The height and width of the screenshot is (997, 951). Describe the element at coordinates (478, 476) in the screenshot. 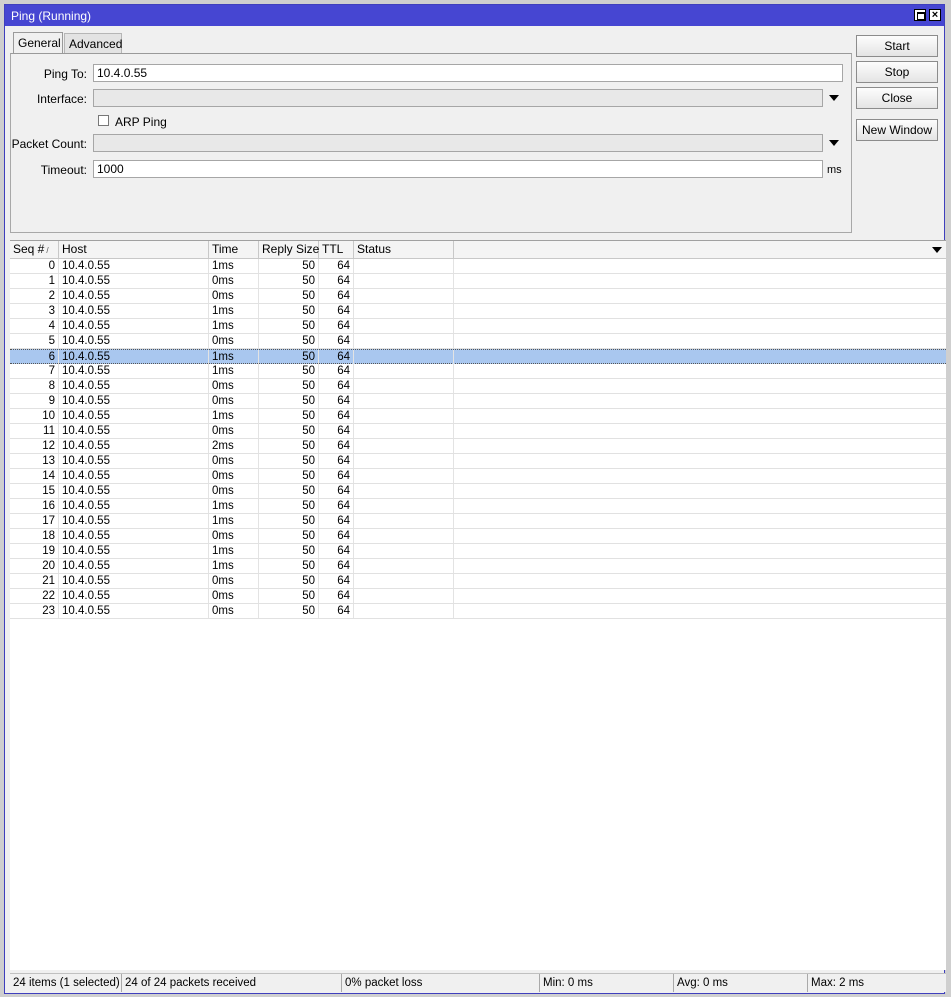

I see `table-row: 14 10.4.0.55 0ms 50 64` at that location.